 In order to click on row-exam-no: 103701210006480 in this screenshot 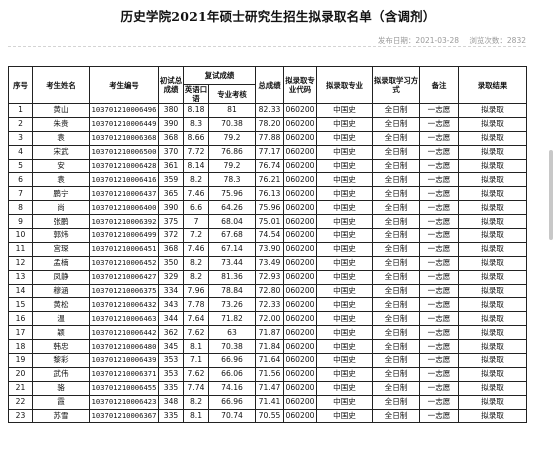, I will do `click(124, 347)`.